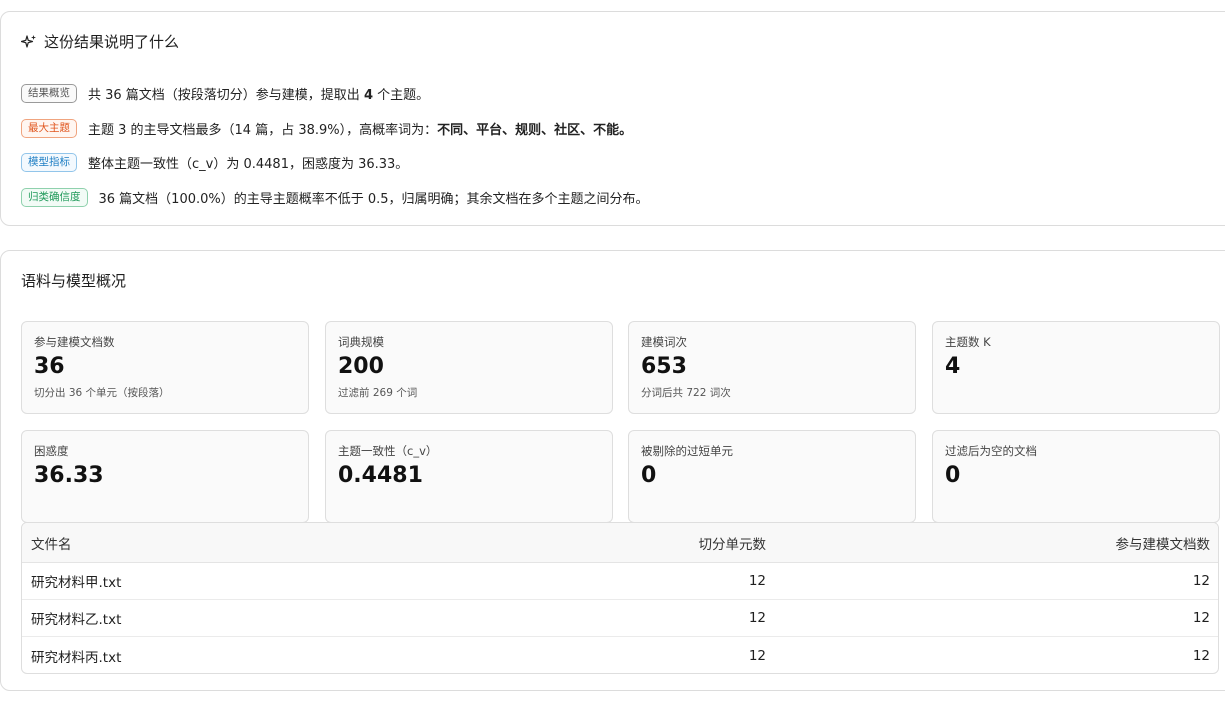  Describe the element at coordinates (51, 543) in the screenshot. I see `column-header-filename: 文件名` at that location.